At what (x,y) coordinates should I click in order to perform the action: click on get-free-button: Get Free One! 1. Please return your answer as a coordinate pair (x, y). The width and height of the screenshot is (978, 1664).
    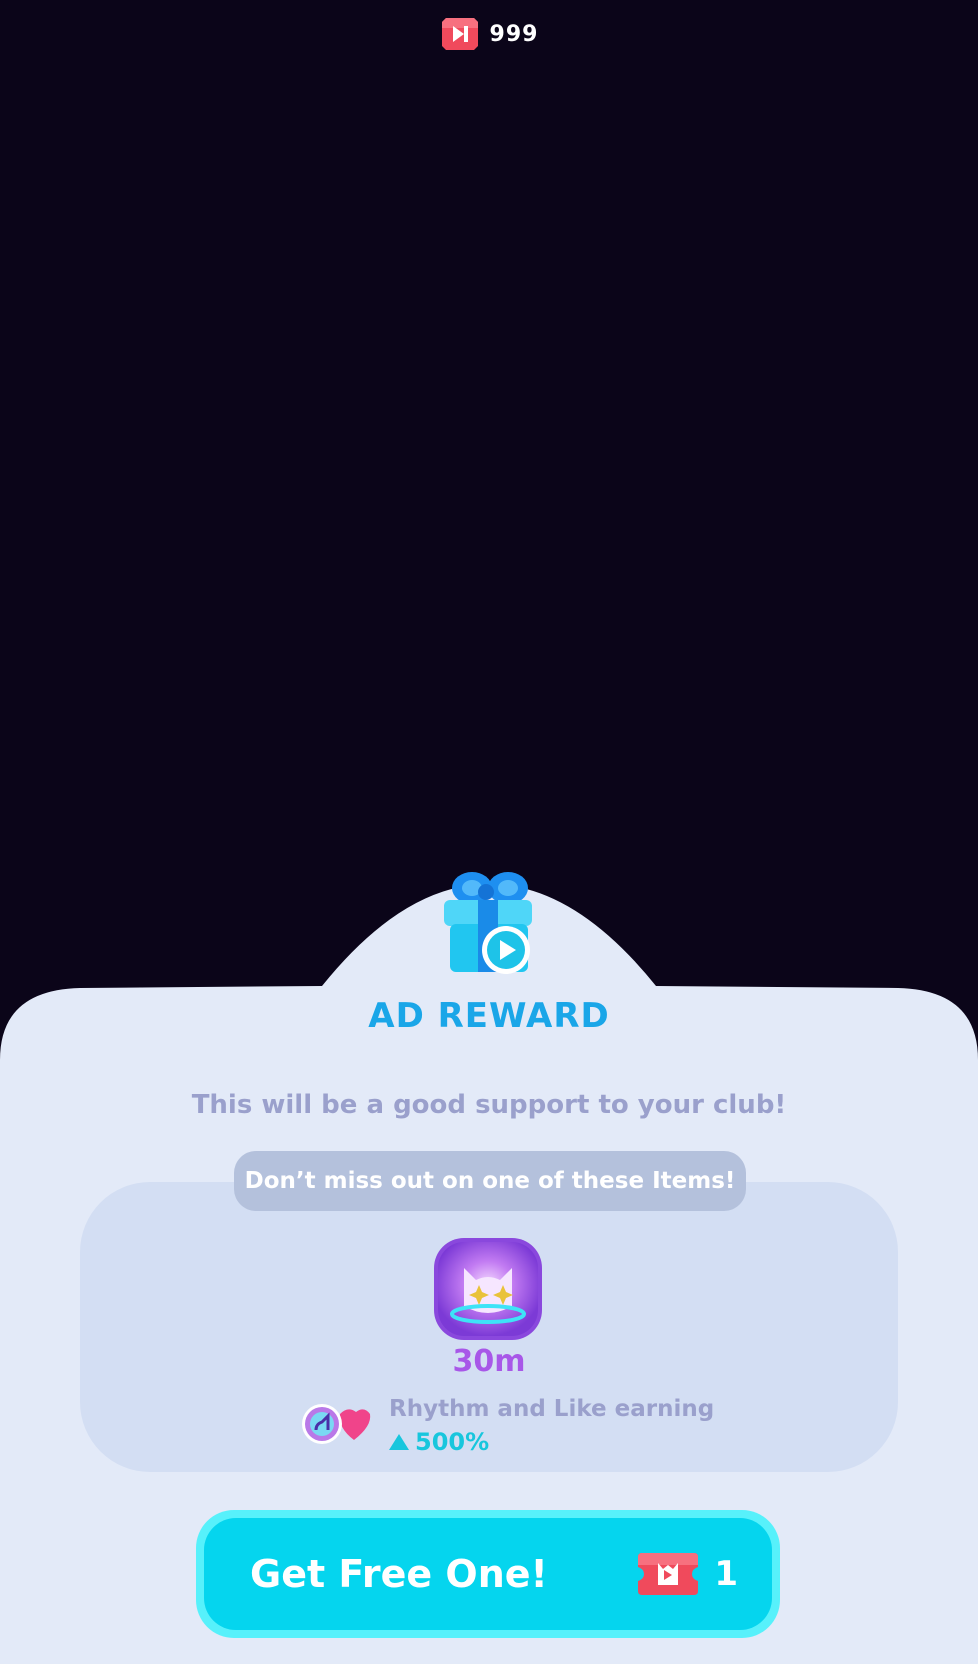
    Looking at the image, I should click on (488, 1574).